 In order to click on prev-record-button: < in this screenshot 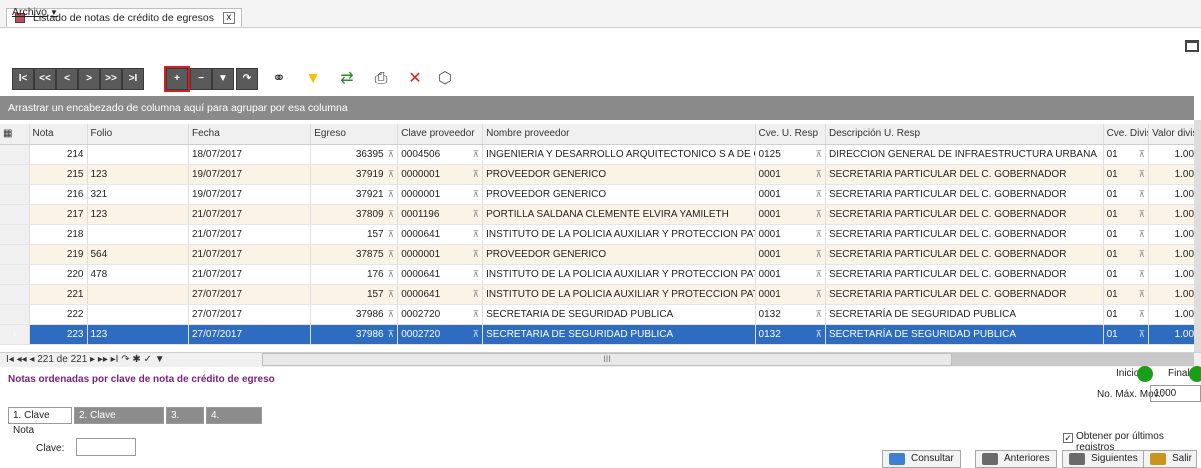, I will do `click(67, 79)`.